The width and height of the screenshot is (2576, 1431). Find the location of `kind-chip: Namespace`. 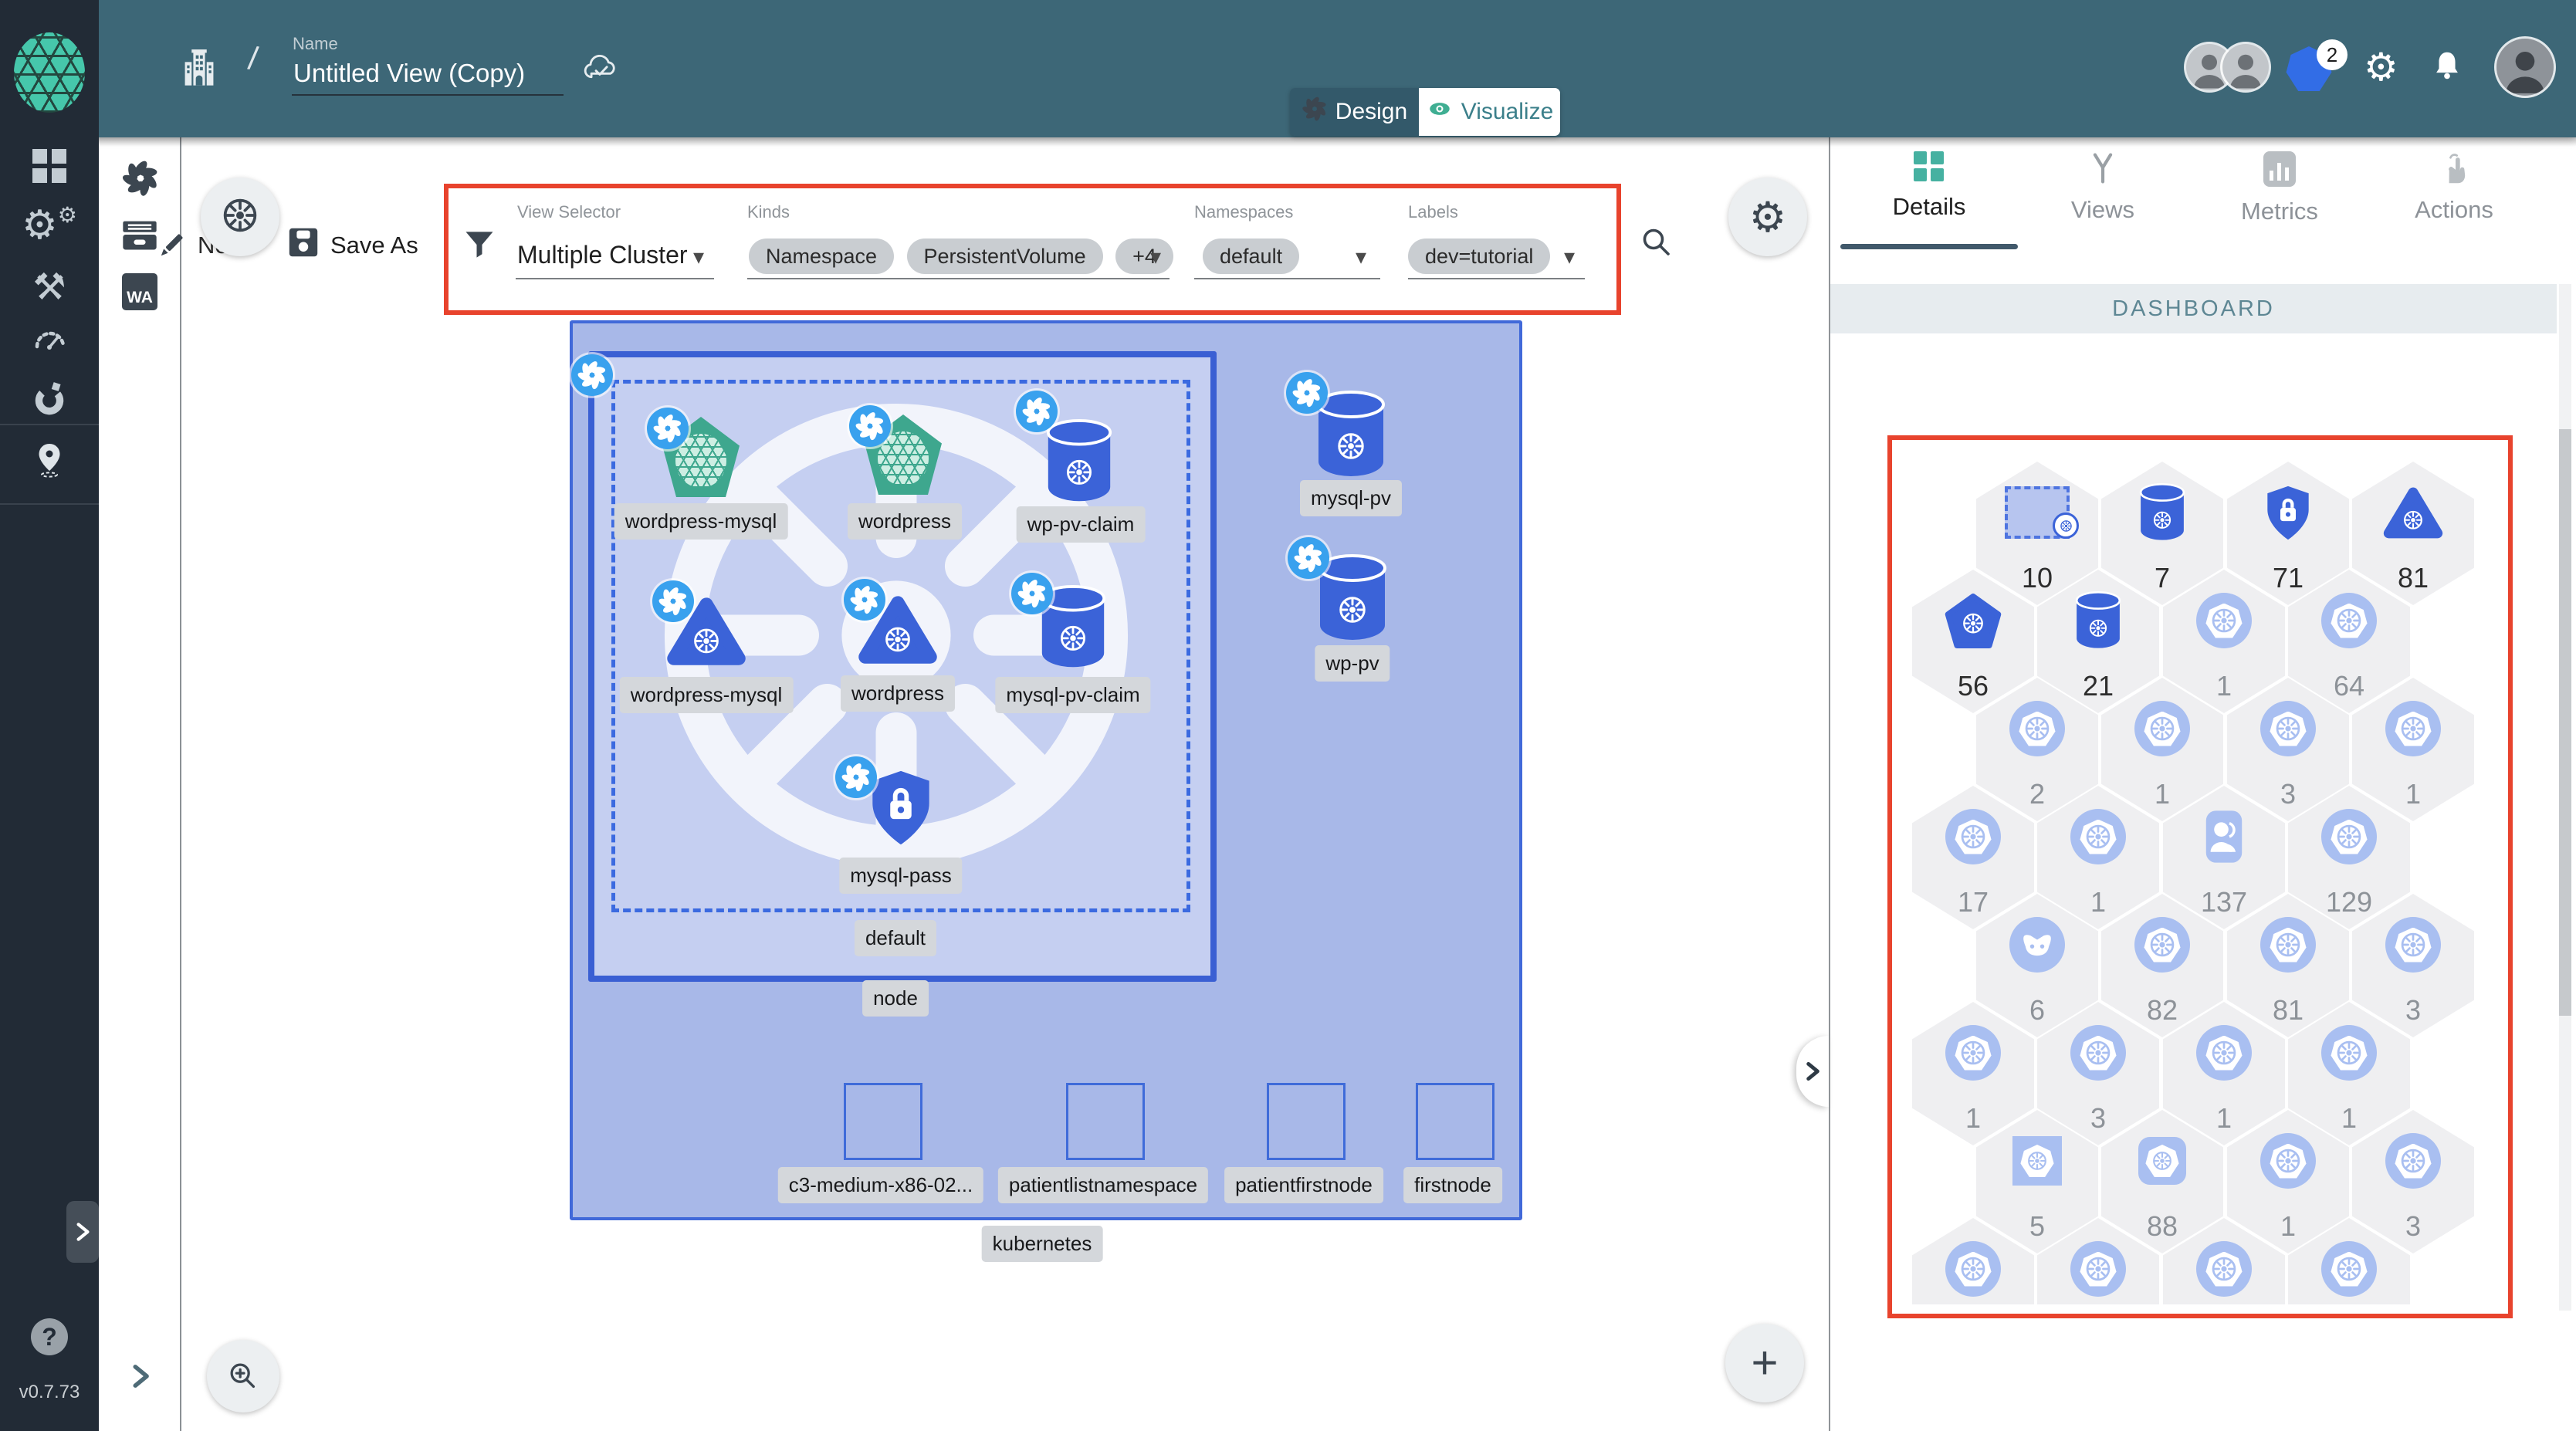

kind-chip: Namespace is located at coordinates (822, 256).